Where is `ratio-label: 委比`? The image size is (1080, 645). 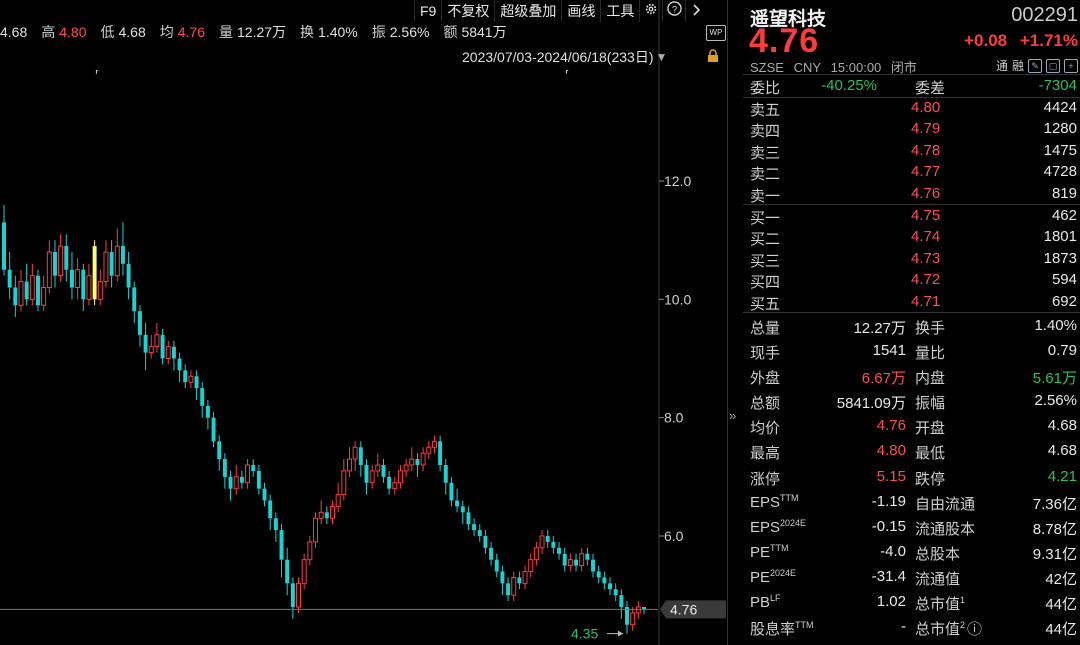
ratio-label: 委比 is located at coordinates (765, 88).